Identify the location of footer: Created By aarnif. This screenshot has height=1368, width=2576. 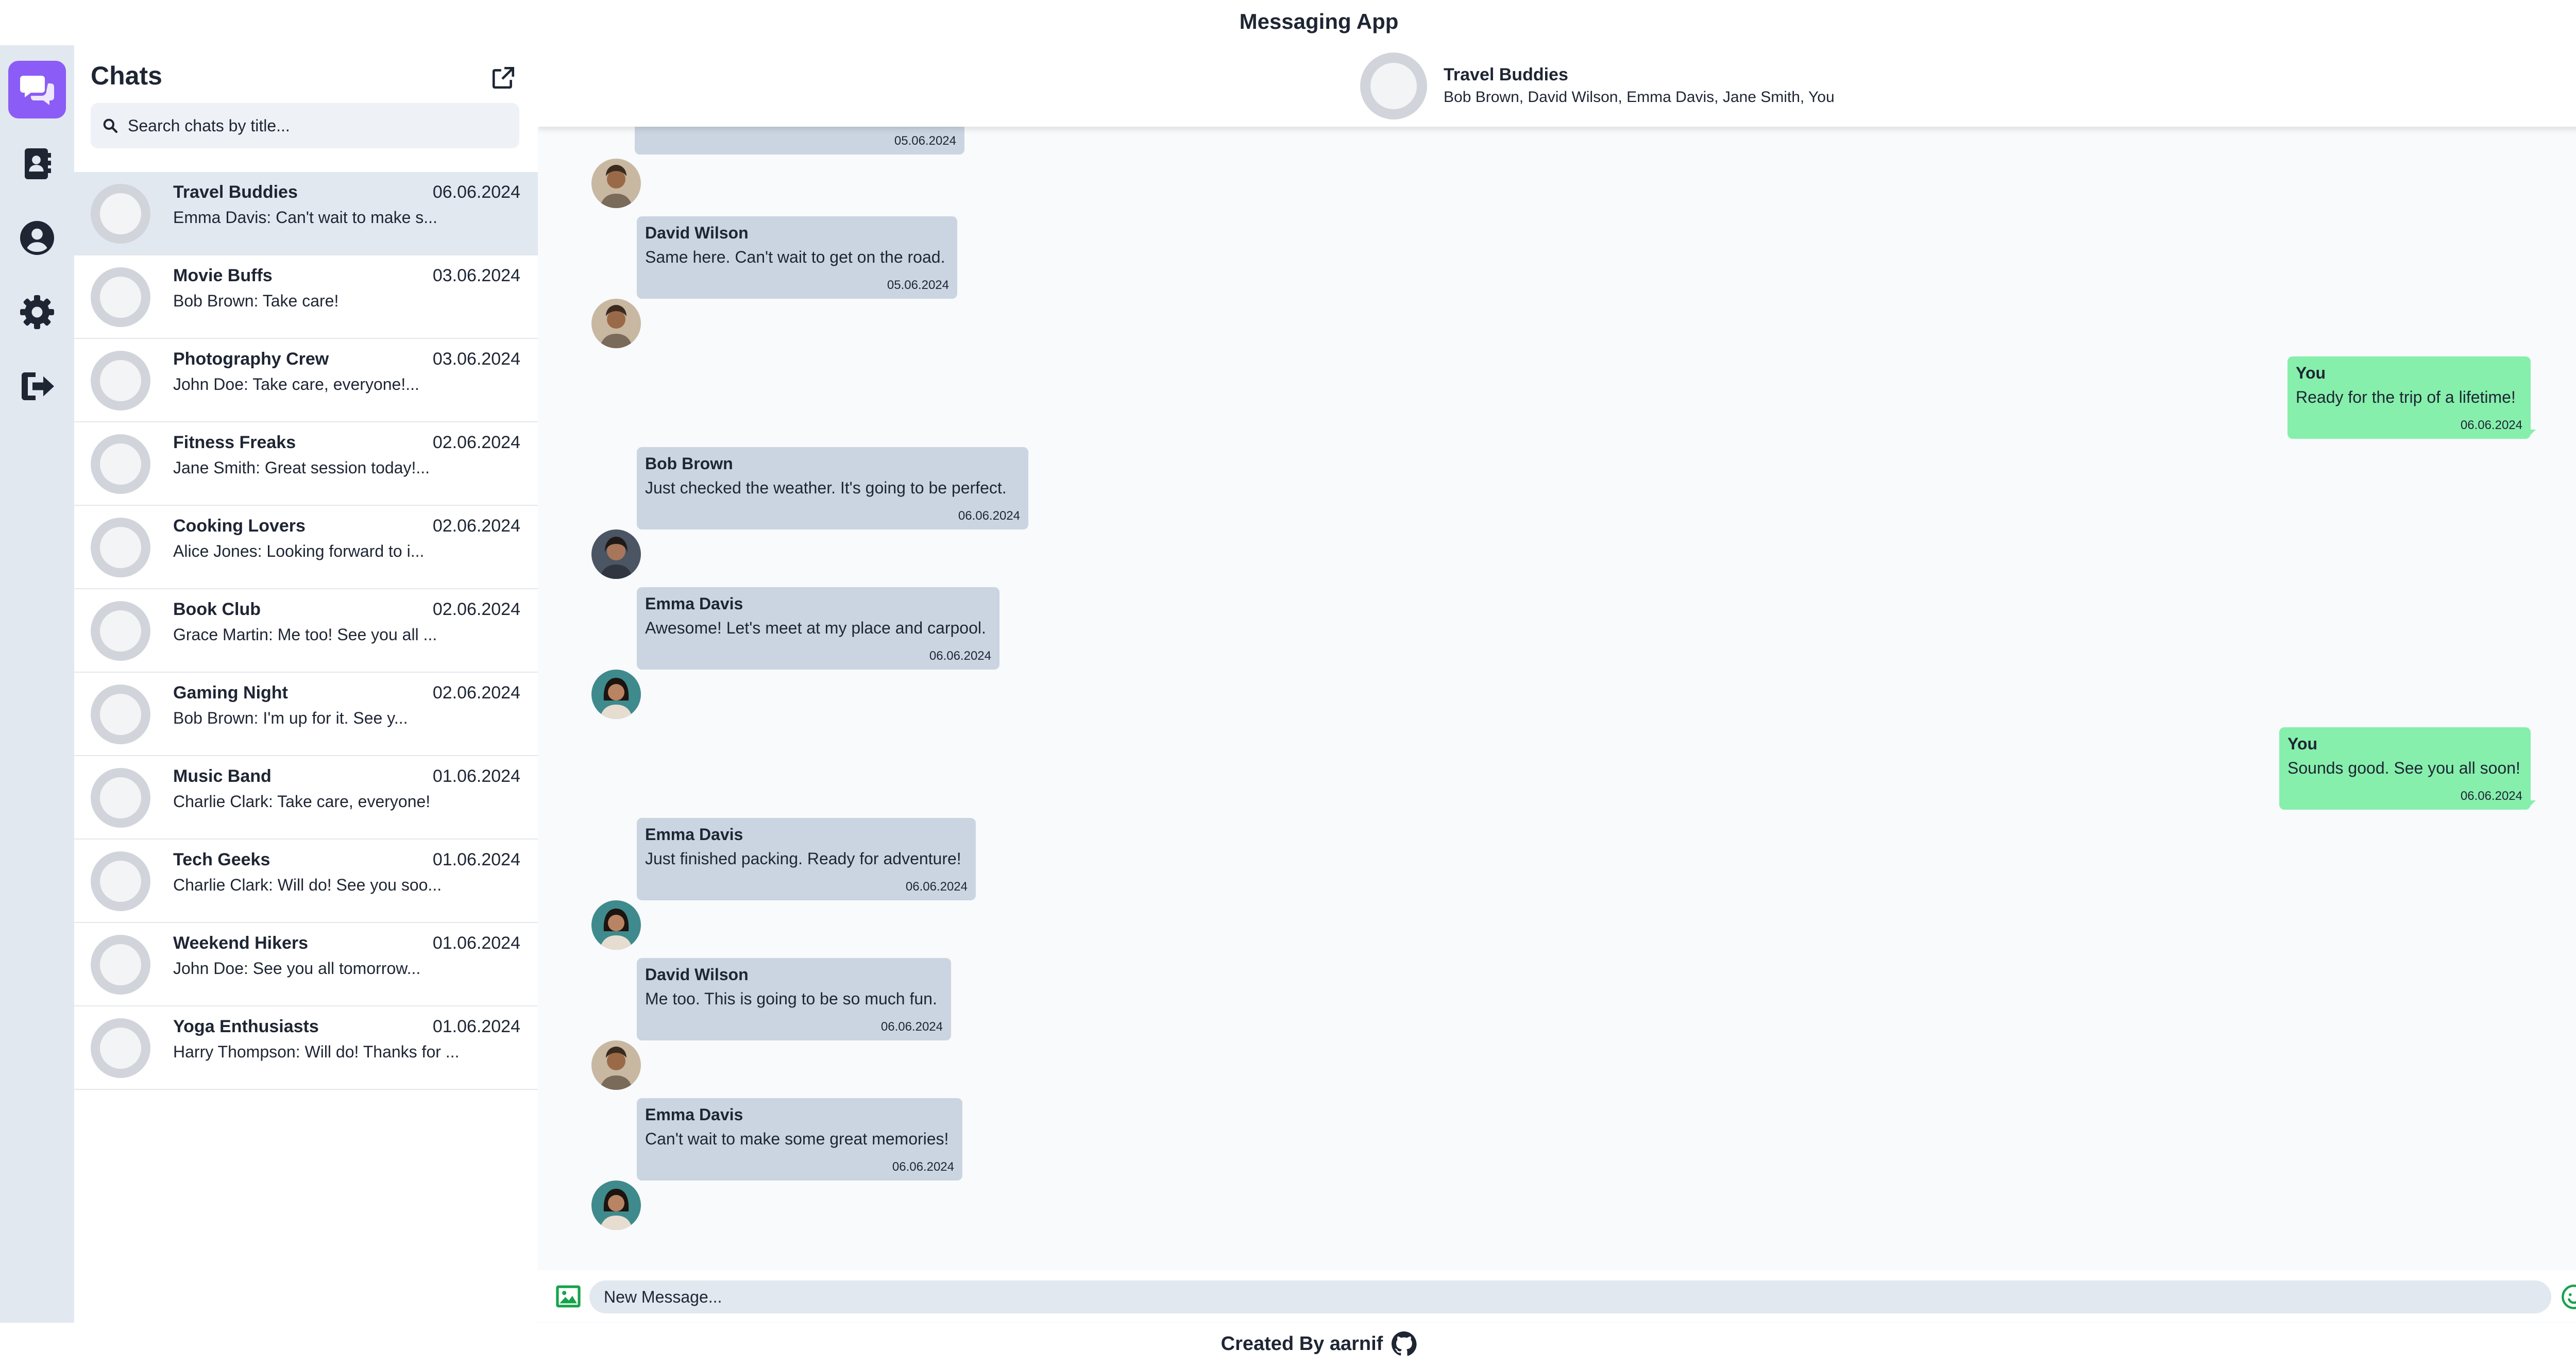
(1288, 1344).